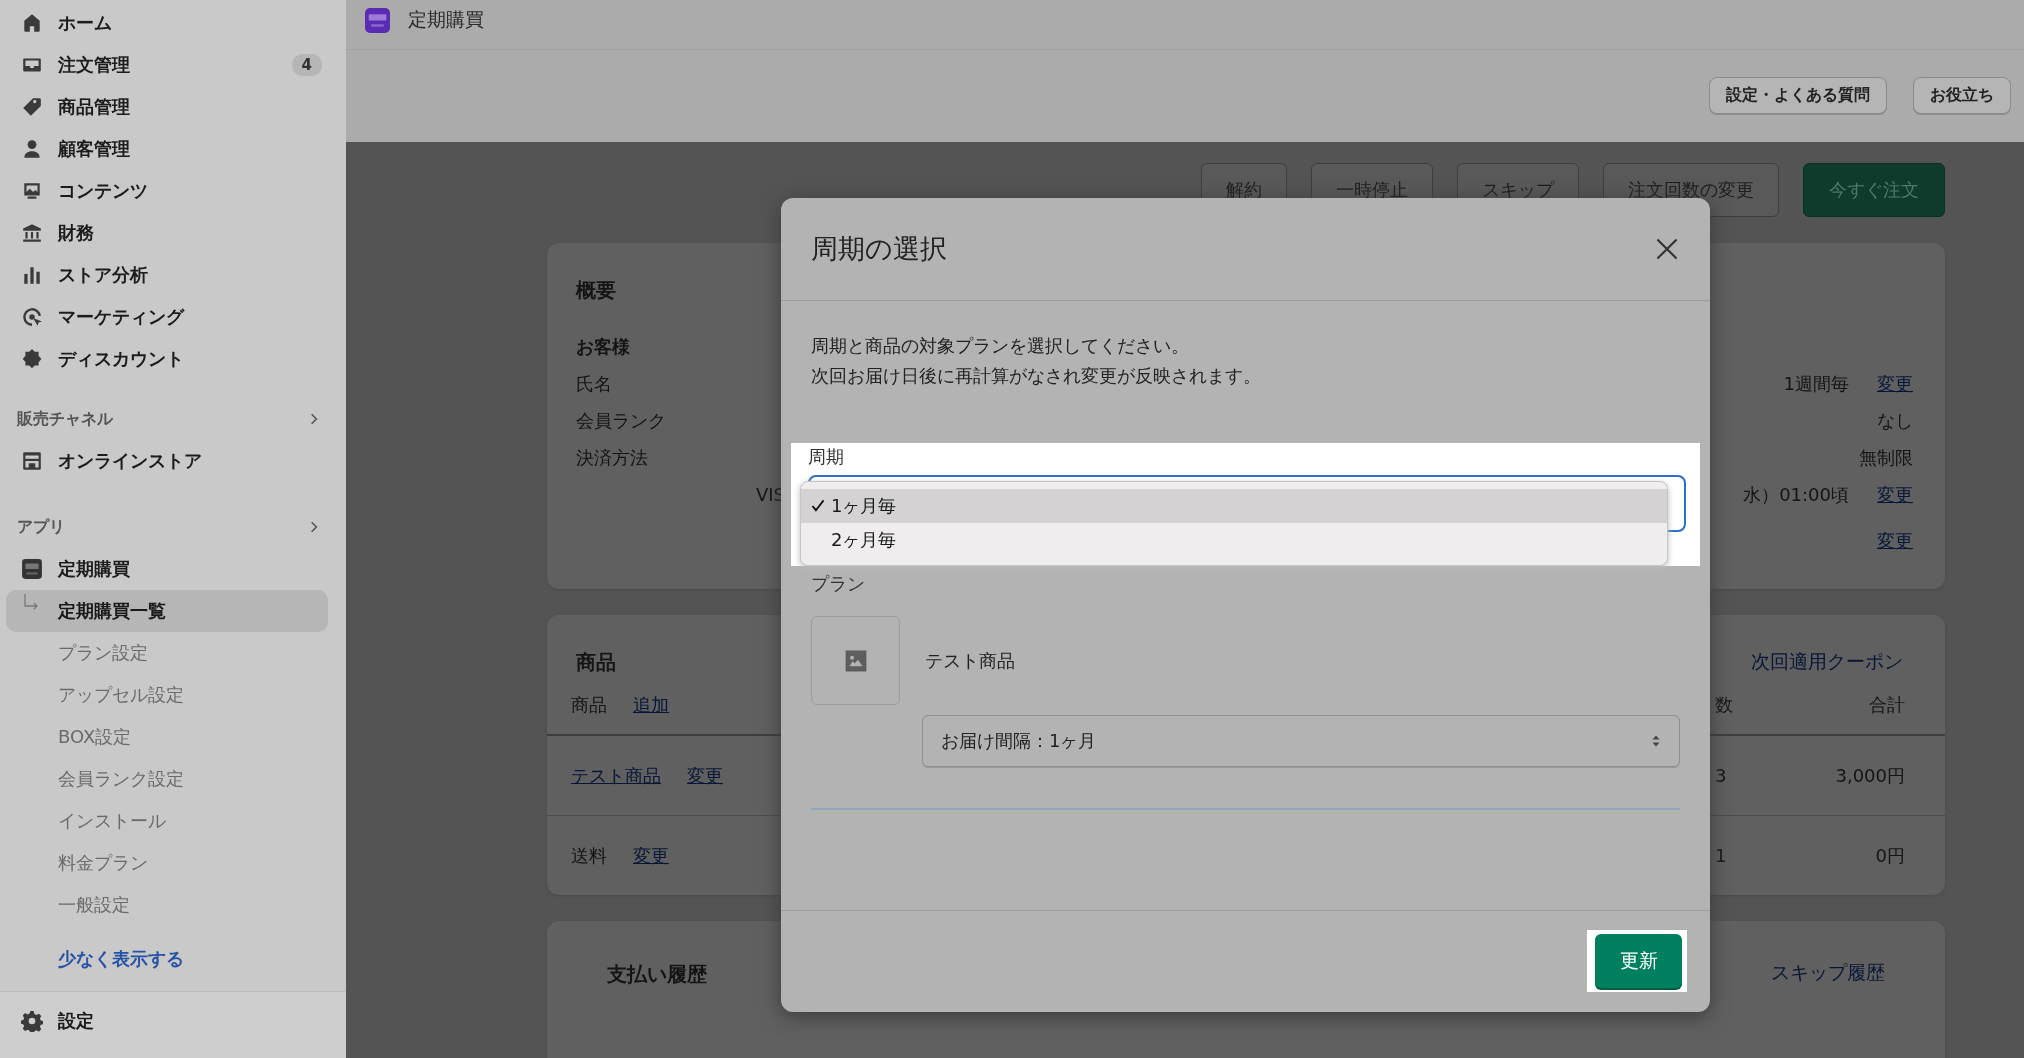  Describe the element at coordinates (65, 419) in the screenshot. I see `section-title: 販売チャネル` at that location.